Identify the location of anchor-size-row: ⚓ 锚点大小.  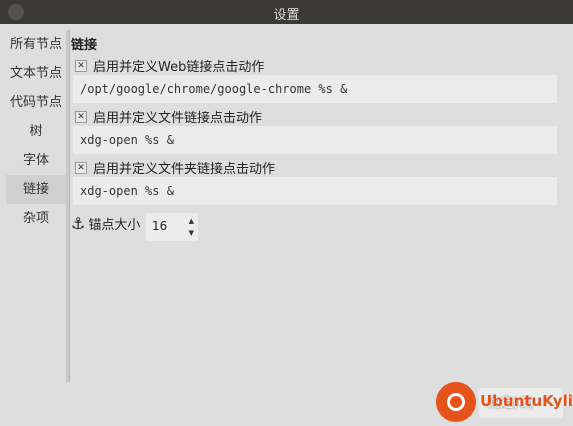
(105, 223).